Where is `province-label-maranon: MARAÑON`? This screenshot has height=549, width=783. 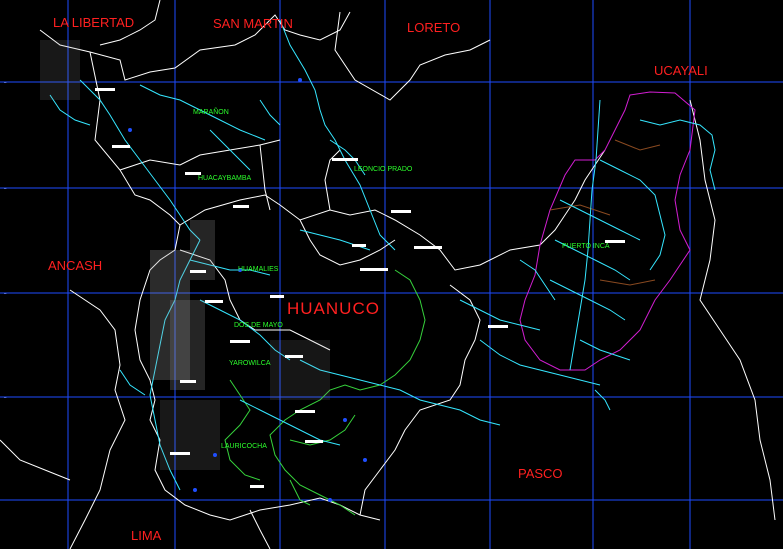 province-label-maranon: MARAÑON is located at coordinates (211, 112).